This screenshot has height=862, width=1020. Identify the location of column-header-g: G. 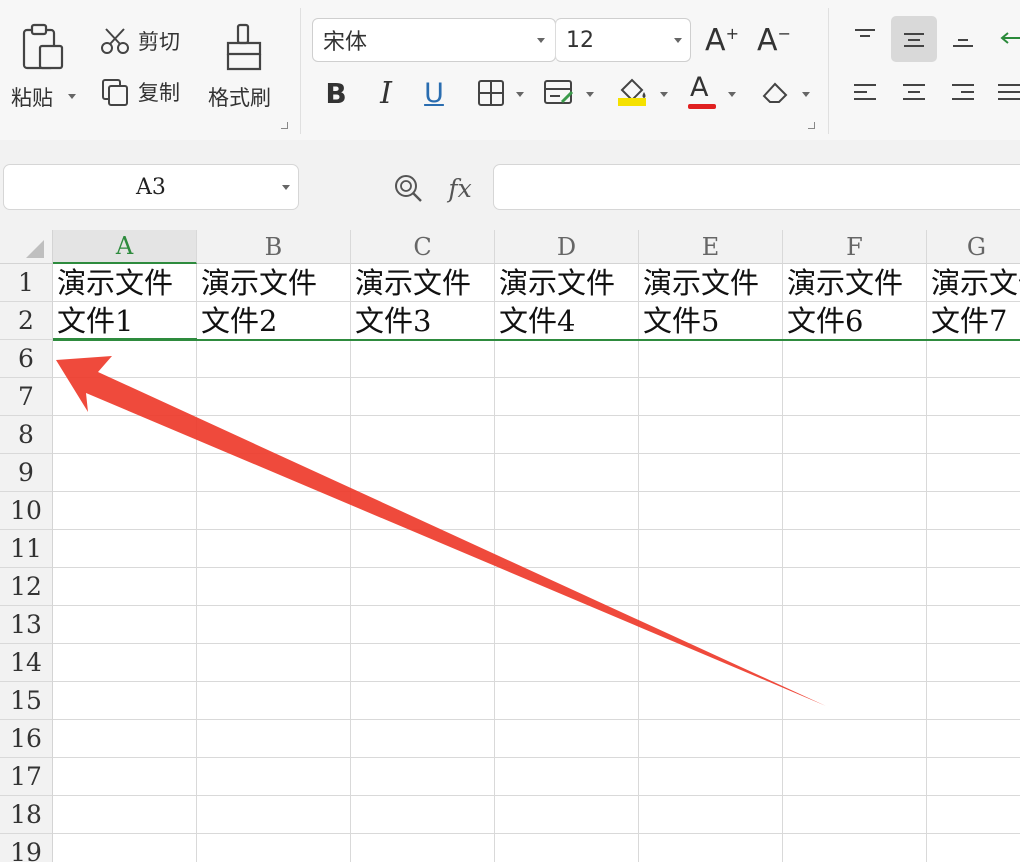
(973, 247).